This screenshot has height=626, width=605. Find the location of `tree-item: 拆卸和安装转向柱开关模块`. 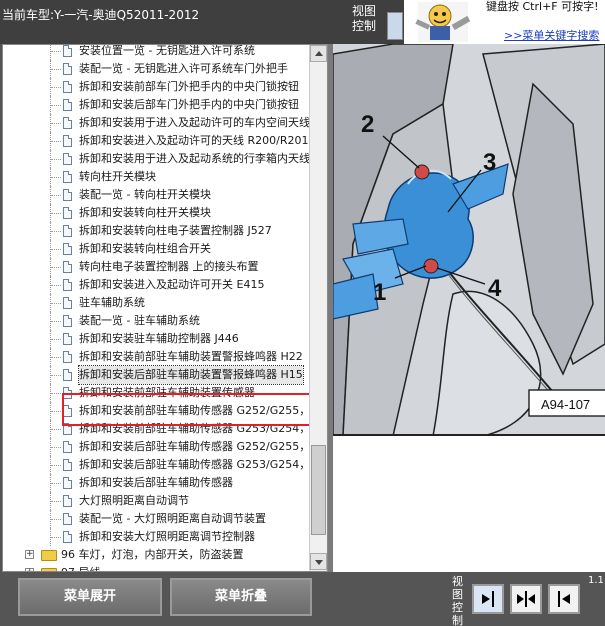

tree-item: 拆卸和安装转向柱开关模块 is located at coordinates (156, 213).